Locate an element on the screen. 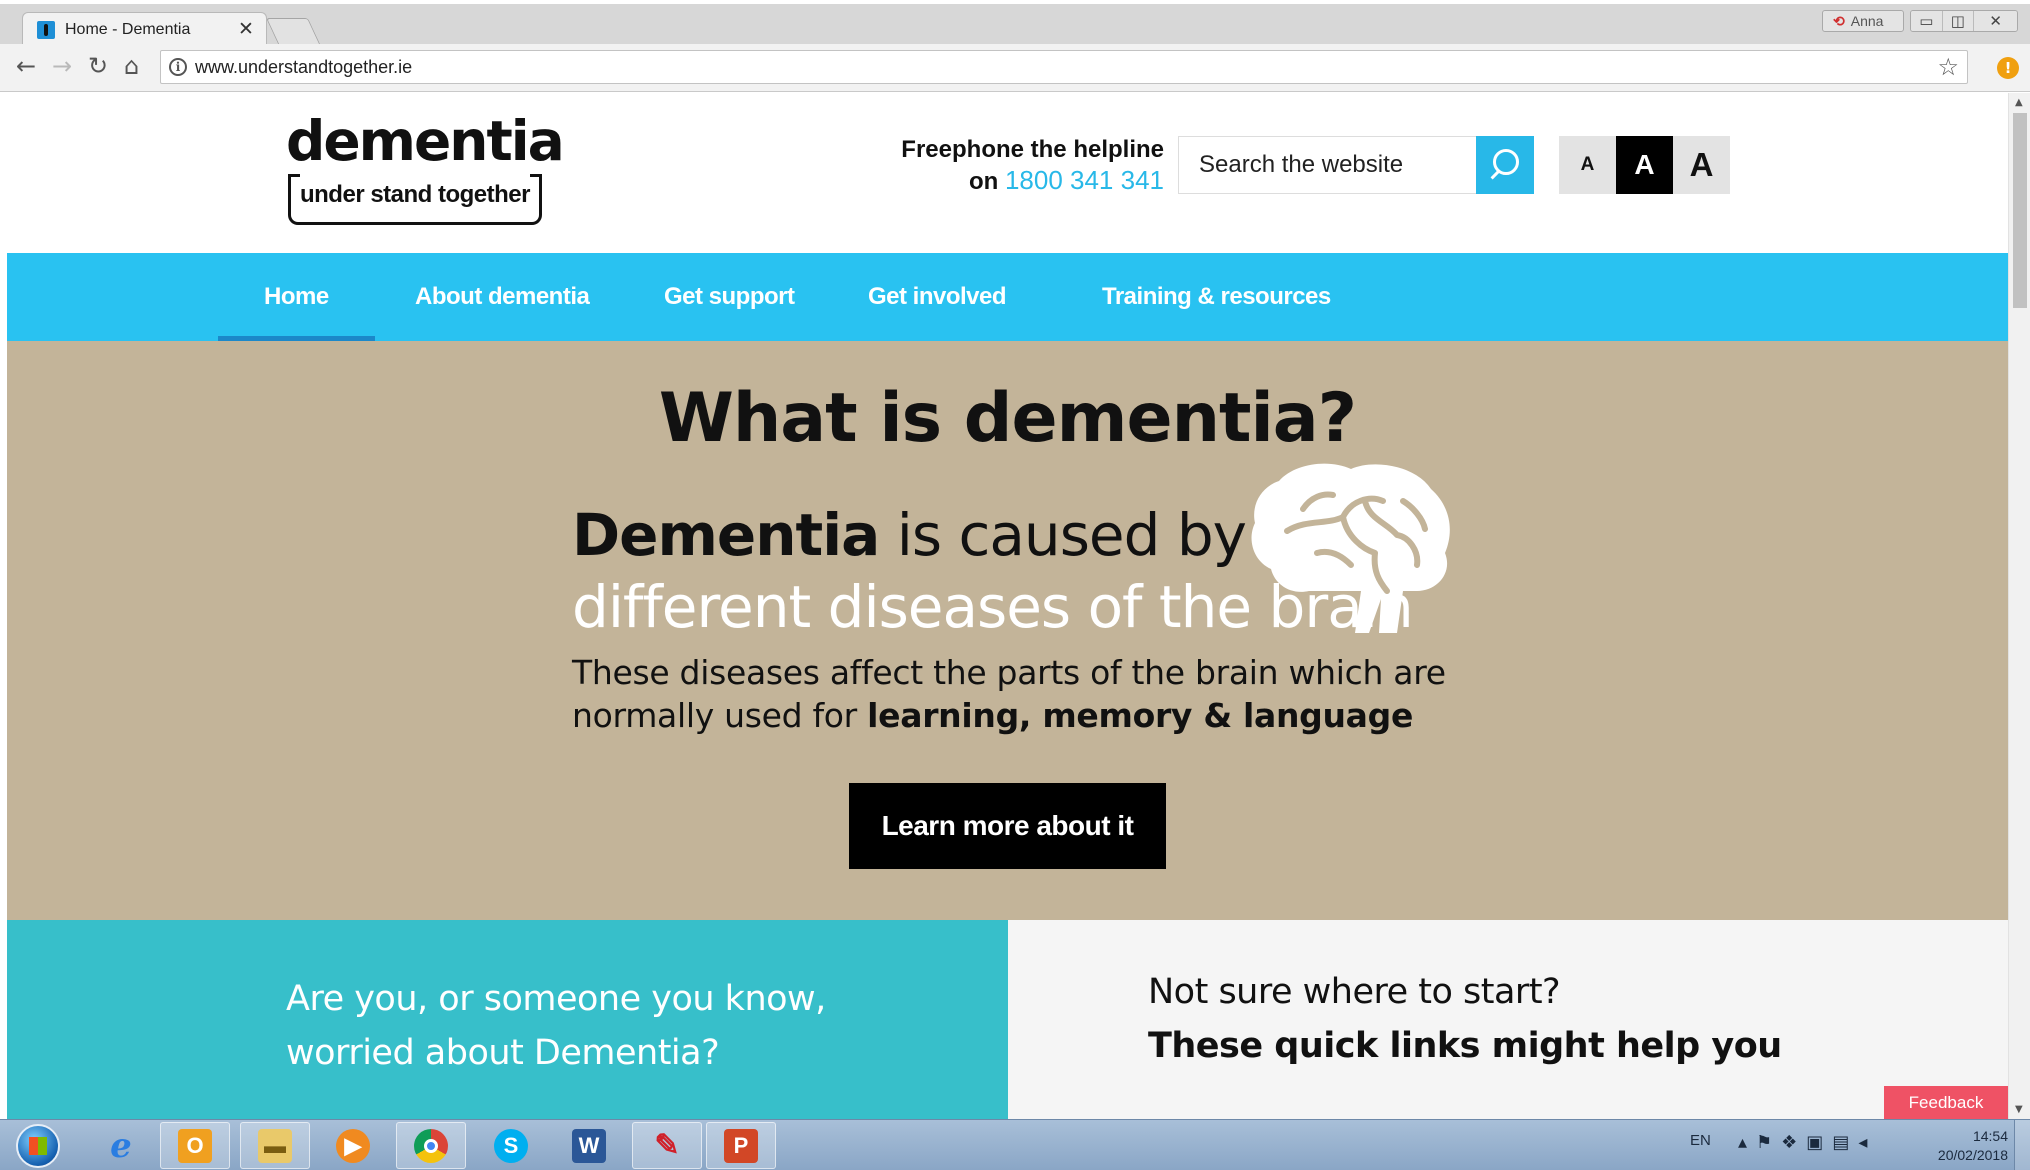 Image resolution: width=2030 pixels, height=1170 pixels. back-arrow-icon: ← is located at coordinates (26, 66).